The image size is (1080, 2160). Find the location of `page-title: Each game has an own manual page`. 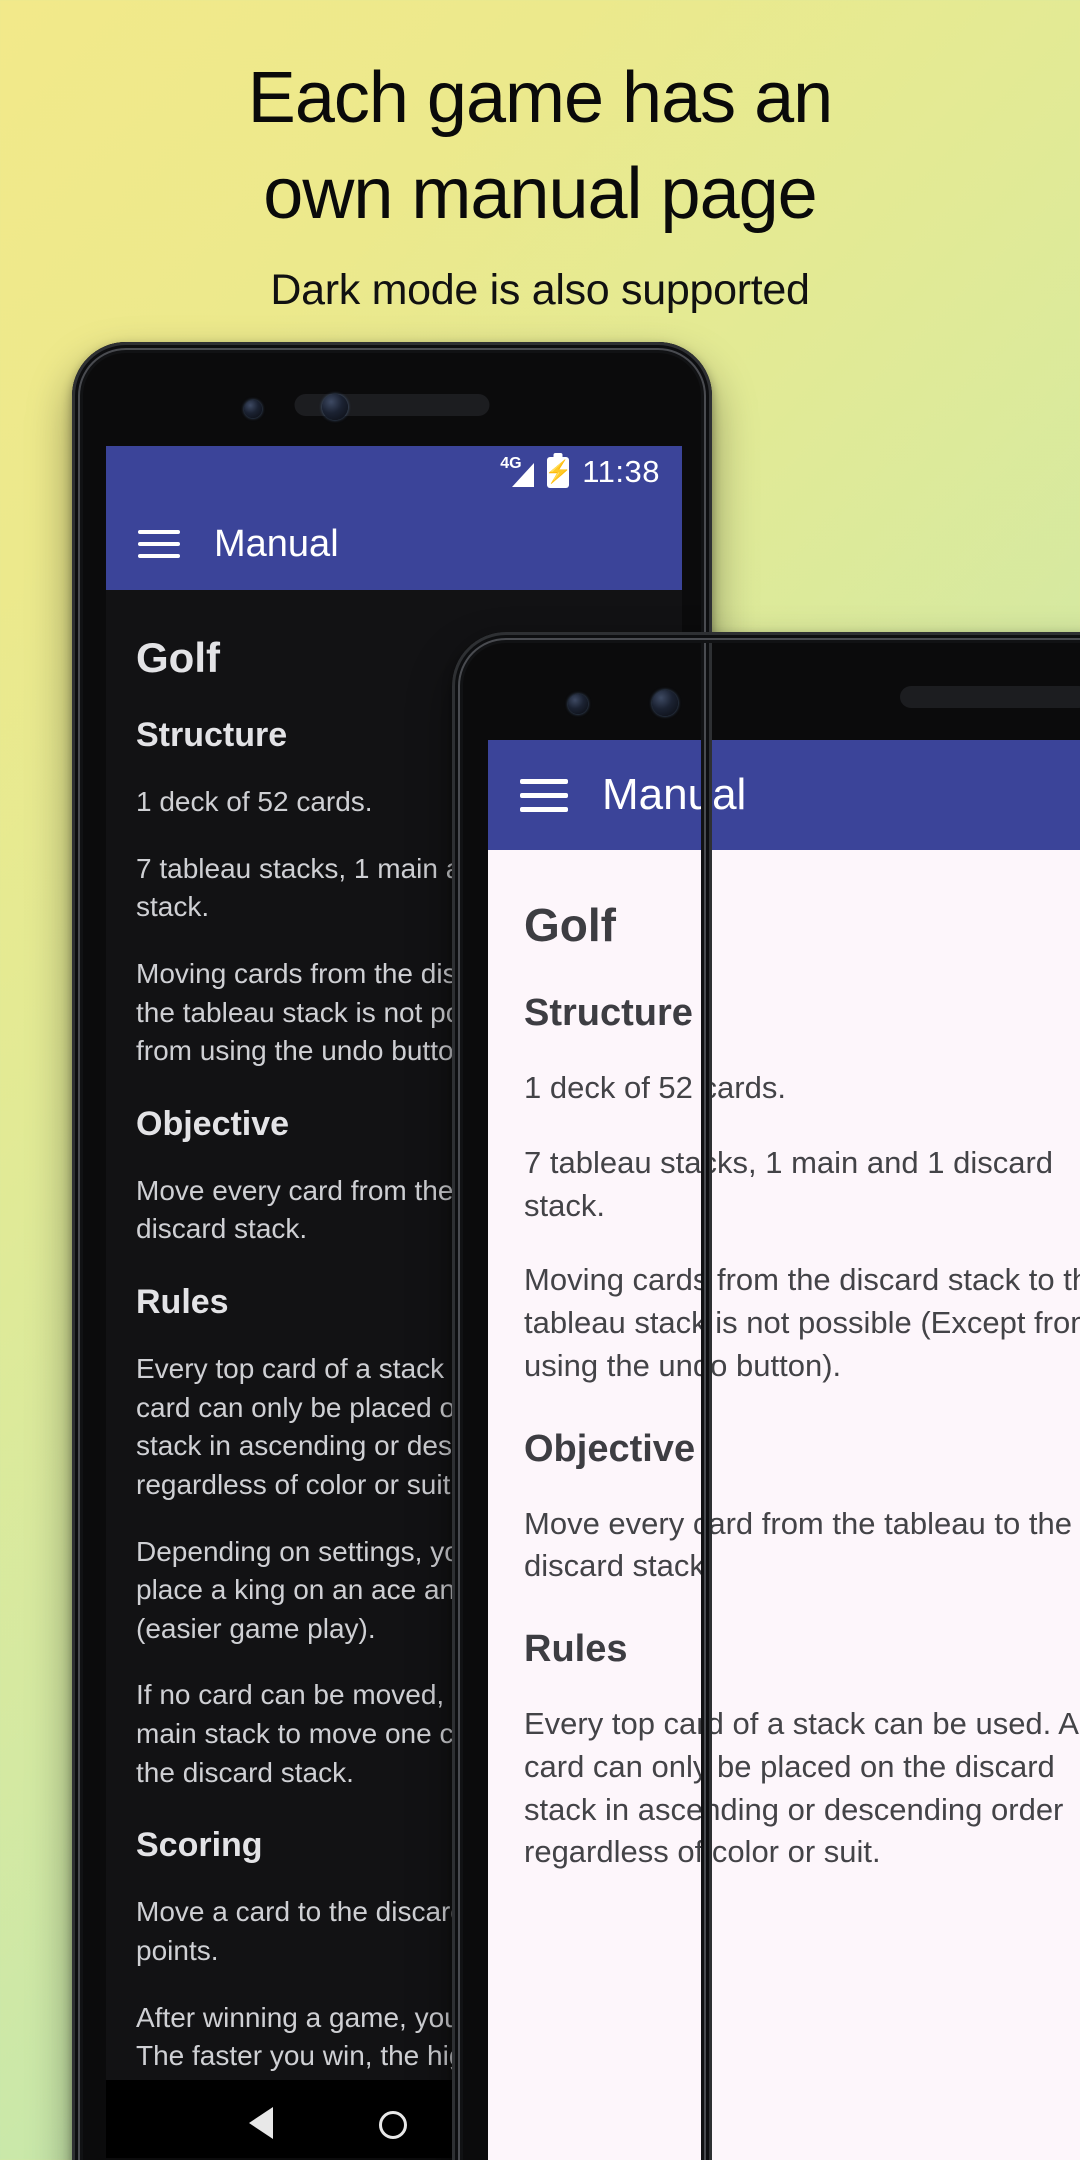

page-title: Each game has an own manual page is located at coordinates (540, 146).